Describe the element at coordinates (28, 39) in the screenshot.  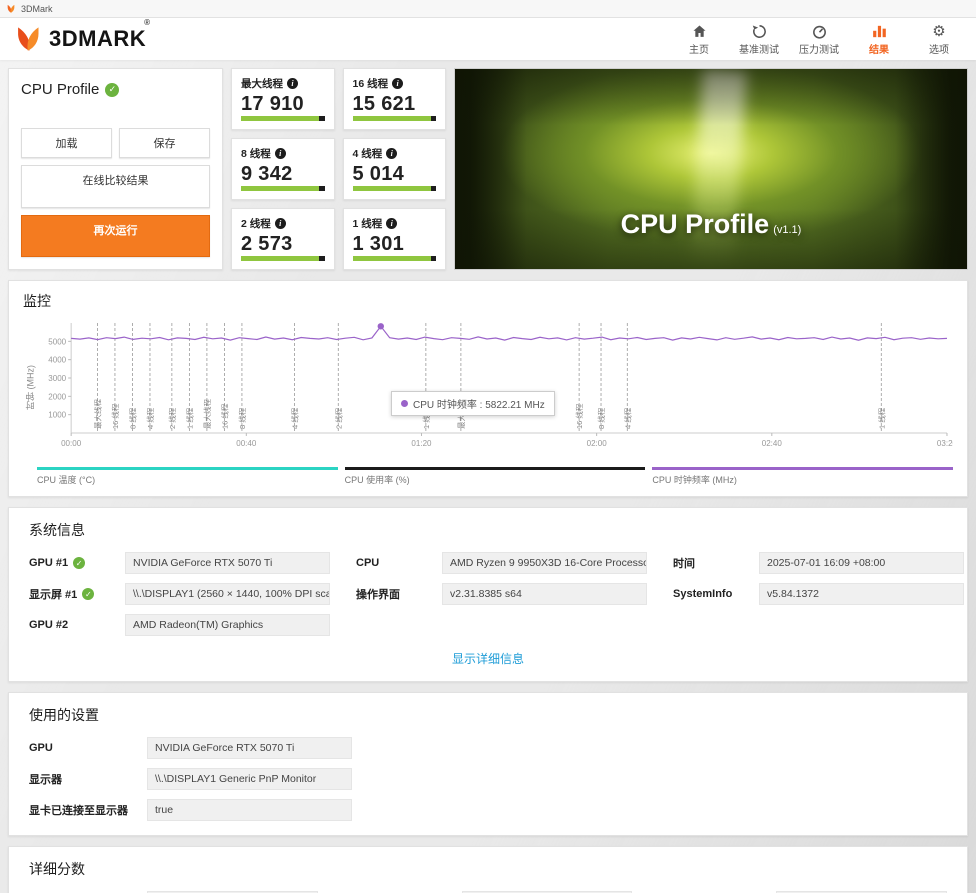
I see `flame-logo-icon` at that location.